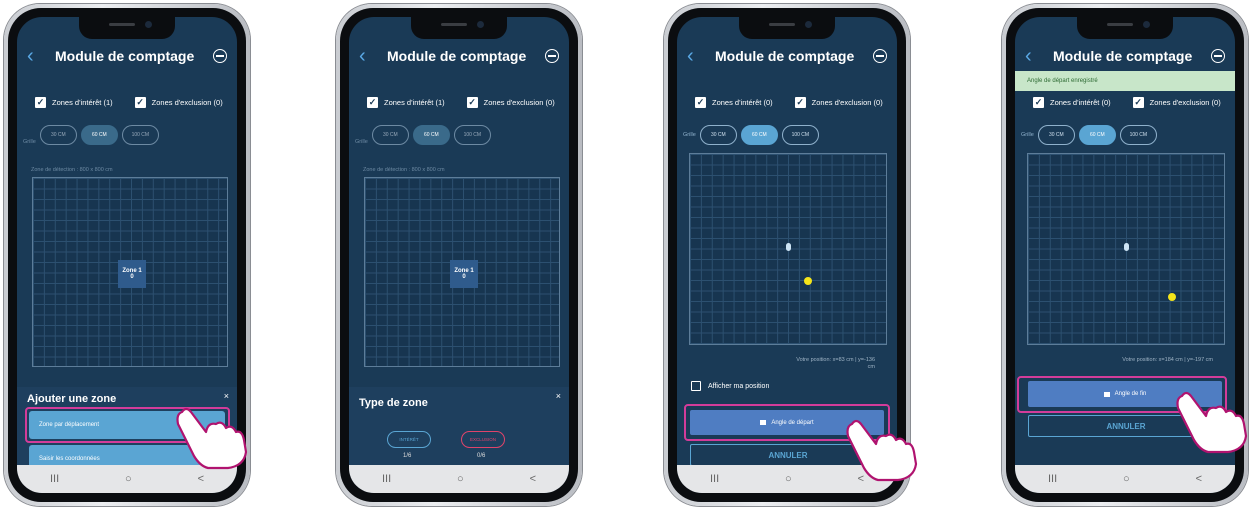 The height and width of the screenshot is (510, 1255). What do you see at coordinates (393, 403) in the screenshot?
I see `sheet-title: Type de zone` at bounding box center [393, 403].